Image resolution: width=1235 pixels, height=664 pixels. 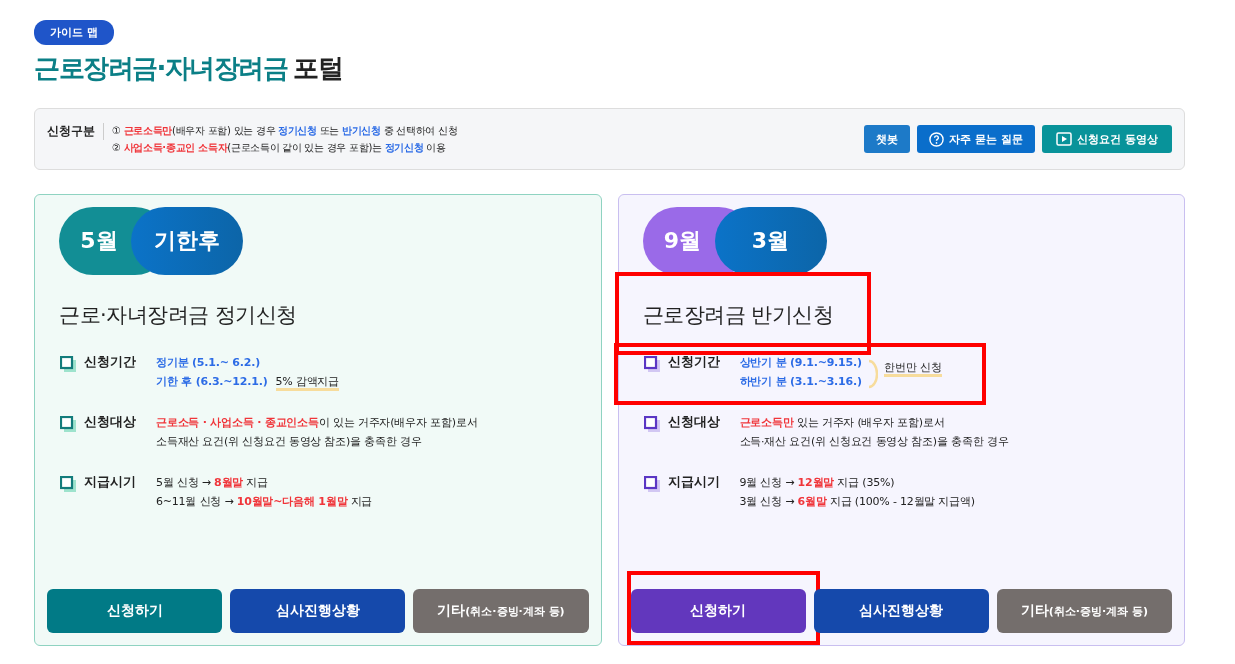 What do you see at coordinates (285, 131) in the screenshot?
I see `notice-text: ① 근로소득만(배우자 포함) 있는 경우 정기신청 또는 반기신청 중 선택하여 신청` at bounding box center [285, 131].